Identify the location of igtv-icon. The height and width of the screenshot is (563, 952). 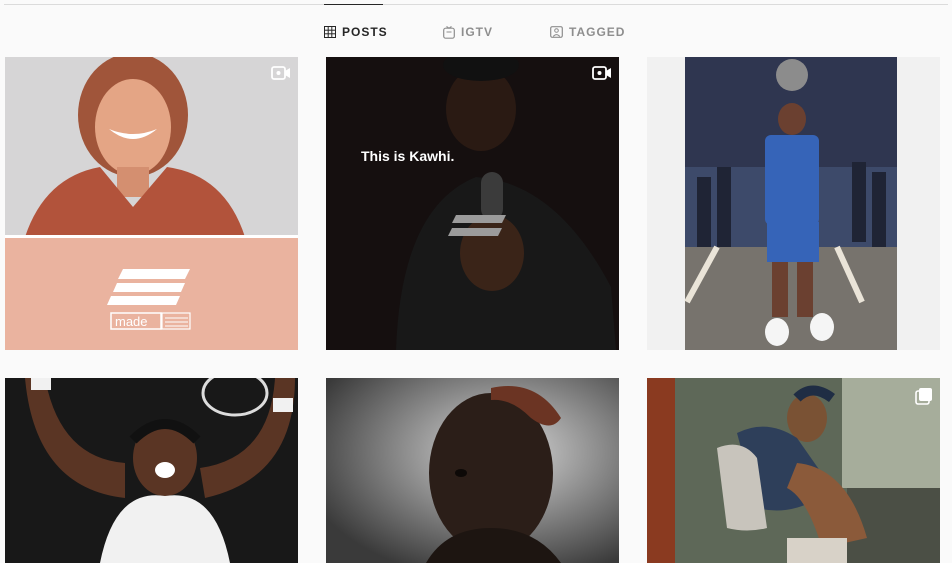
(449, 32).